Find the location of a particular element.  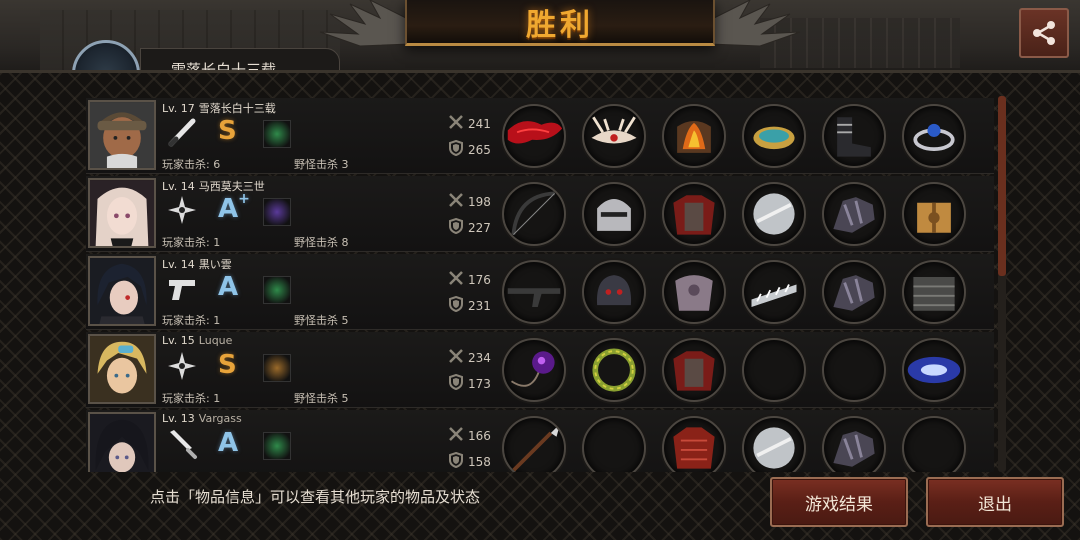

bat-icon is located at coordinates (182, 132).